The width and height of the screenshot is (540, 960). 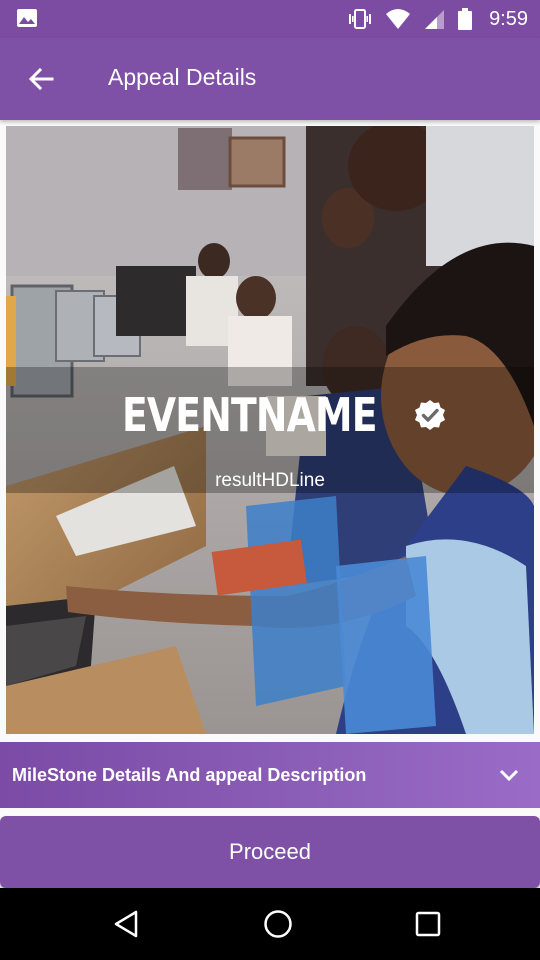 I want to click on arrow-left-icon, so click(x=41, y=79).